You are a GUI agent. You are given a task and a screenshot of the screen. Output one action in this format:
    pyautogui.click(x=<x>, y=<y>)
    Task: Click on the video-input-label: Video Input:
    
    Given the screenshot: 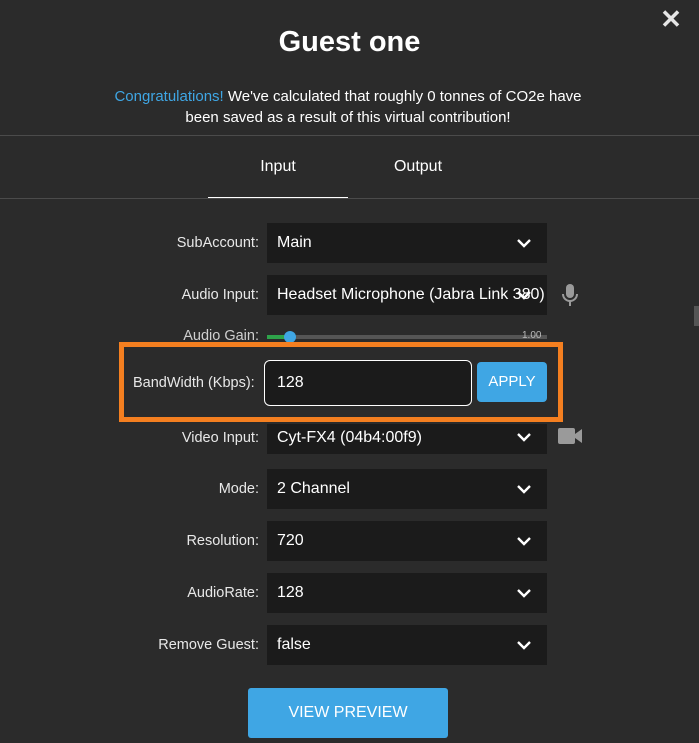 What is the action you would take?
    pyautogui.click(x=220, y=438)
    